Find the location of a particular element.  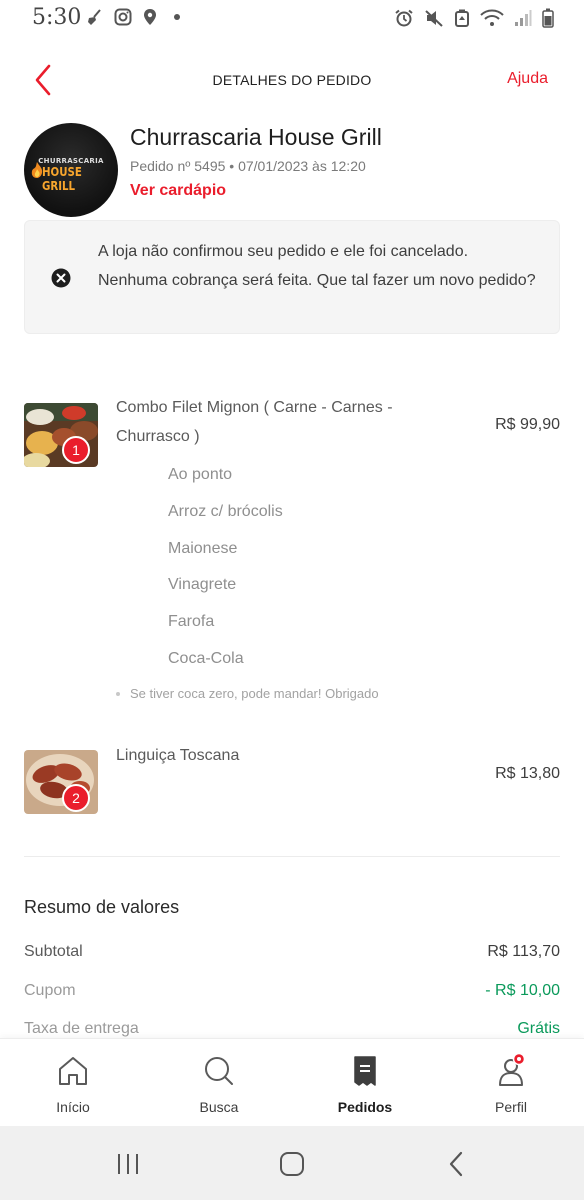

store-name: Churrascaria House Grill is located at coordinates (256, 137).